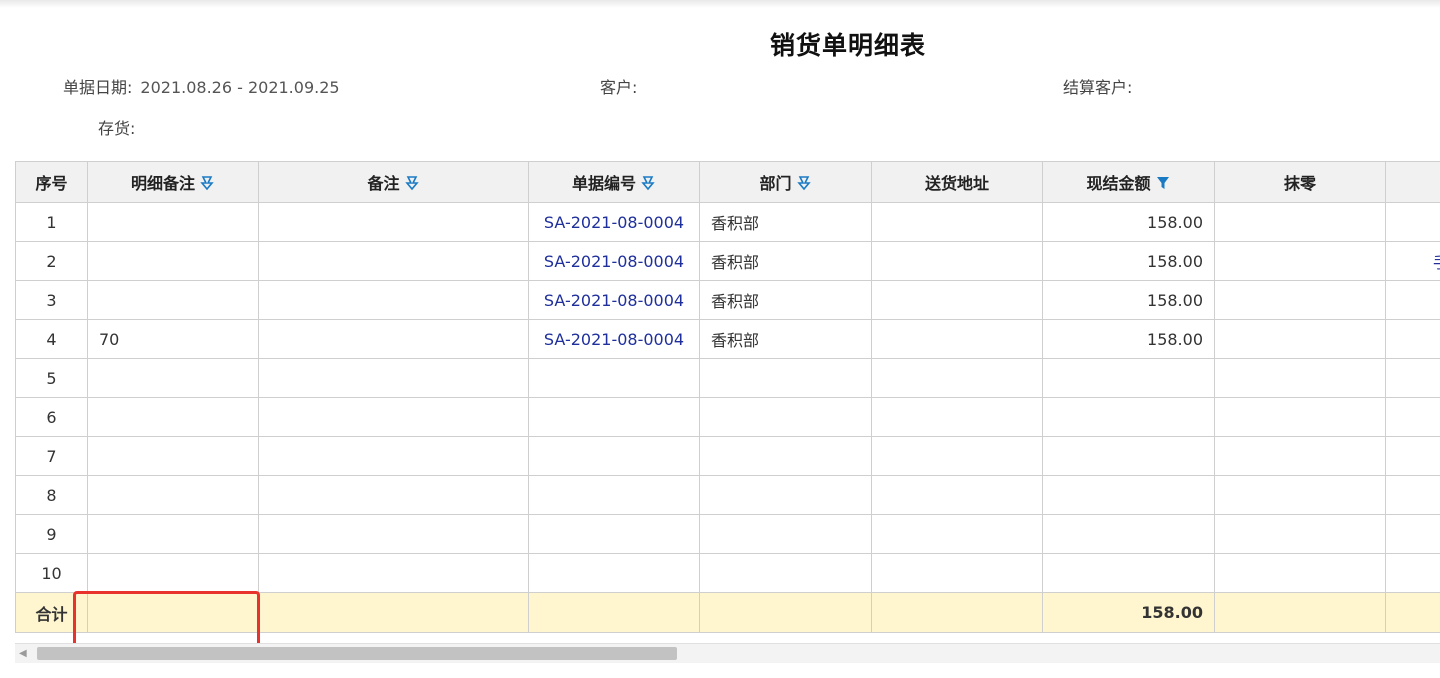 The width and height of the screenshot is (1440, 678). I want to click on cell-no: 6, so click(51, 417).